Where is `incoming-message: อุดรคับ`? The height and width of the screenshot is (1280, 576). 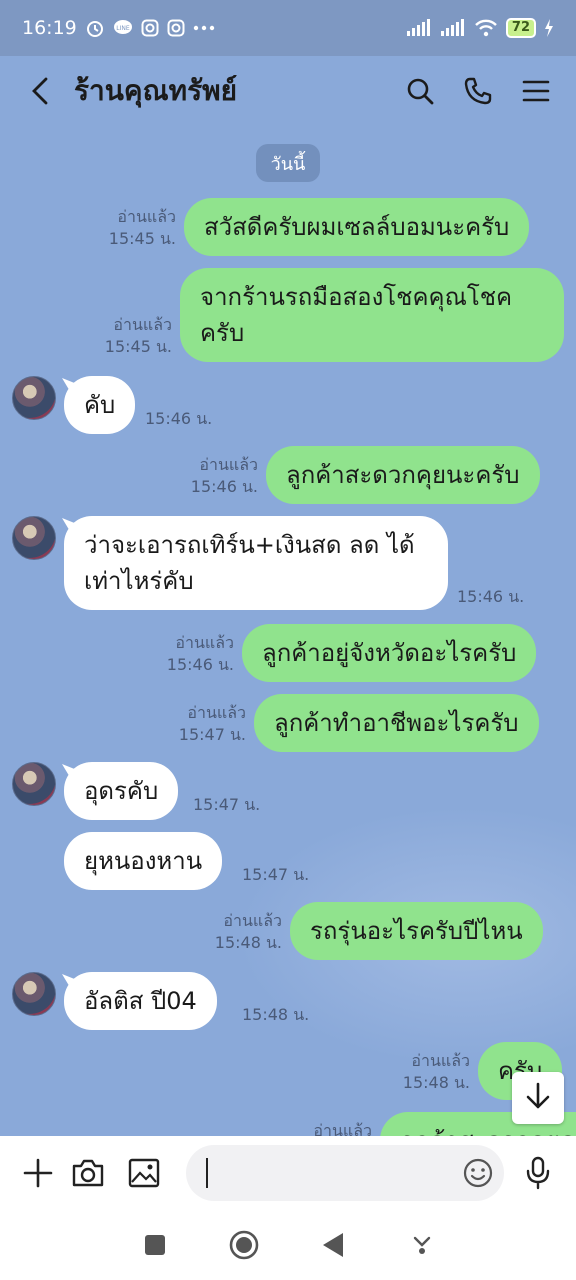 incoming-message: อุดรคับ is located at coordinates (121, 791).